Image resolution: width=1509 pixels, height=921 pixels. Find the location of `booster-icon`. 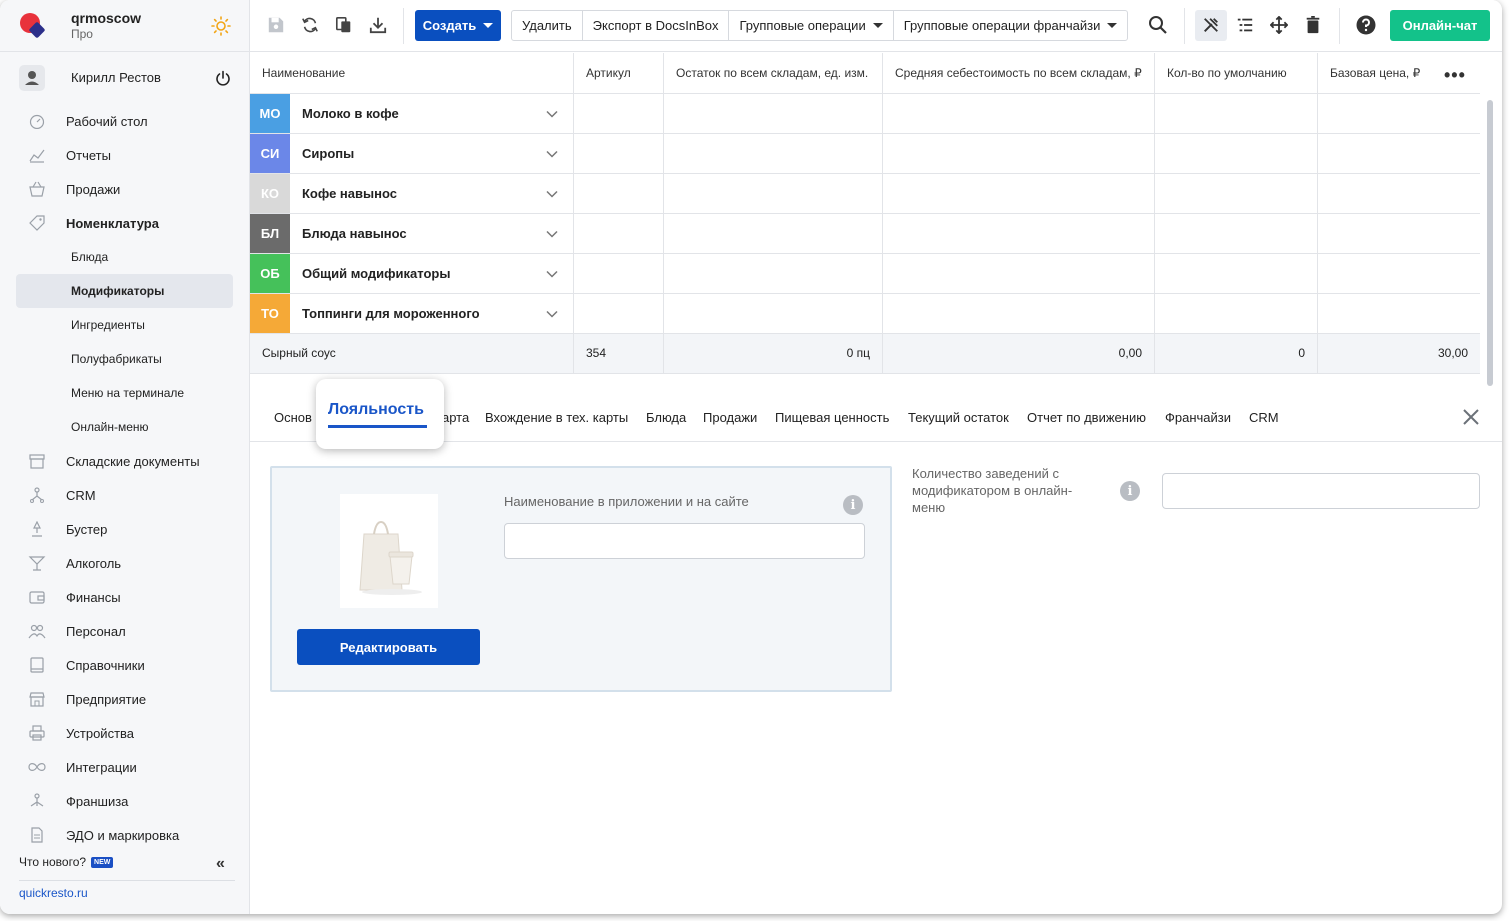

booster-icon is located at coordinates (37, 529).